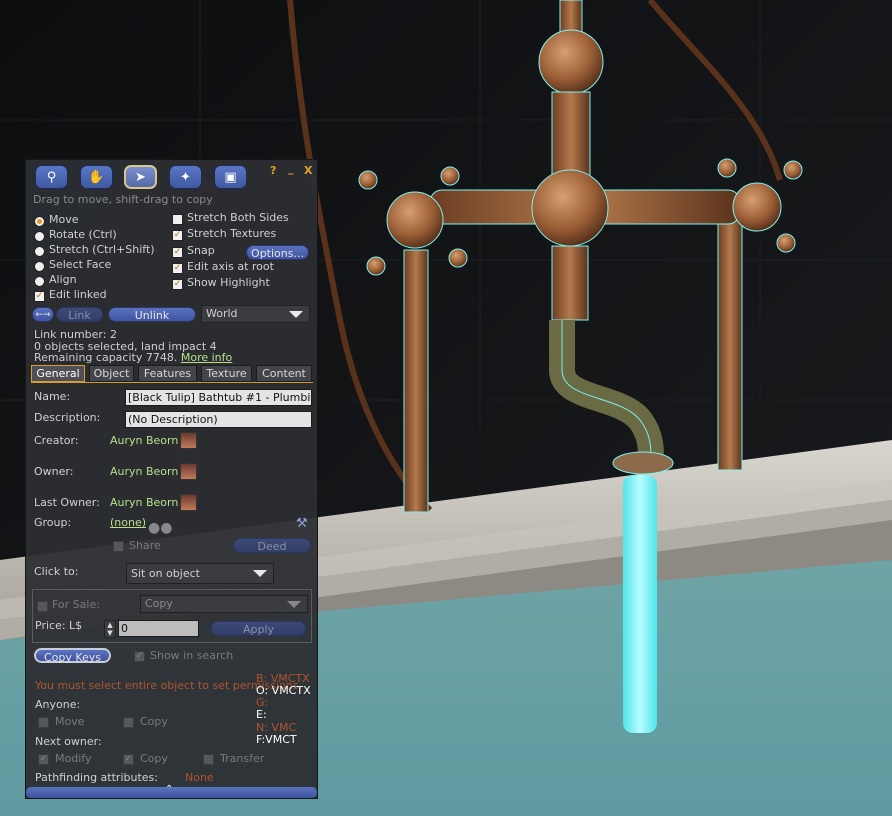  Describe the element at coordinates (52, 396) in the screenshot. I see `name-label: Name:` at that location.